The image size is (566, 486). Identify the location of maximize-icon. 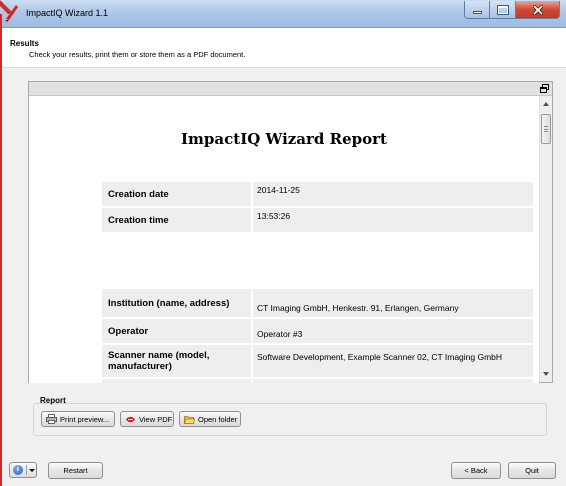
(502, 9).